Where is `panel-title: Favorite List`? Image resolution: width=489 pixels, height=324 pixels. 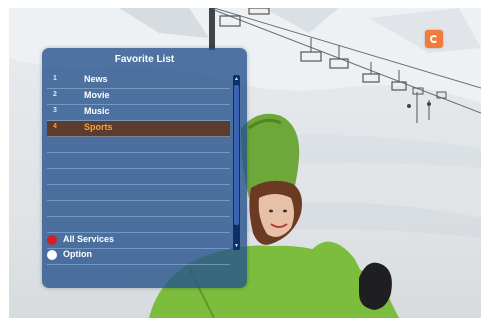 panel-title: Favorite List is located at coordinates (144, 59).